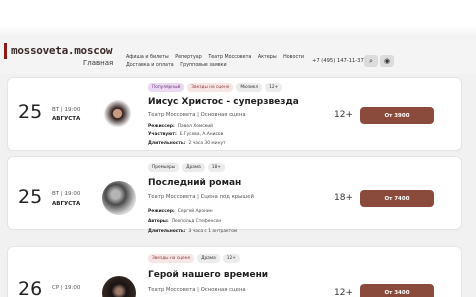  What do you see at coordinates (179, 65) in the screenshot?
I see `main-nav-row-2: Доставка и оплата Групповые заявки` at bounding box center [179, 65].